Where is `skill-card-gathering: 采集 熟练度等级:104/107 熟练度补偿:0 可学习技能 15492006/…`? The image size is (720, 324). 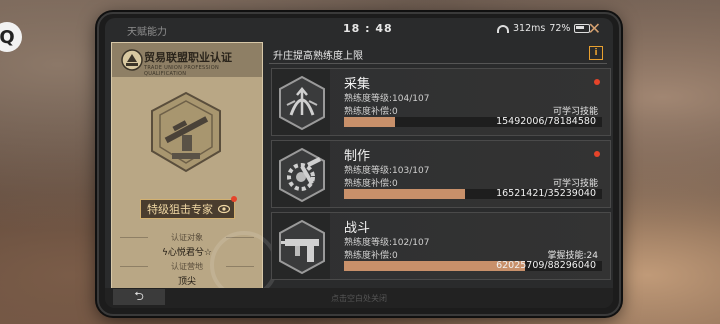 skill-card-gathering: 采集 熟练度等级:104/107 熟练度补偿:0 可学习技能 15492006/… is located at coordinates (441, 102).